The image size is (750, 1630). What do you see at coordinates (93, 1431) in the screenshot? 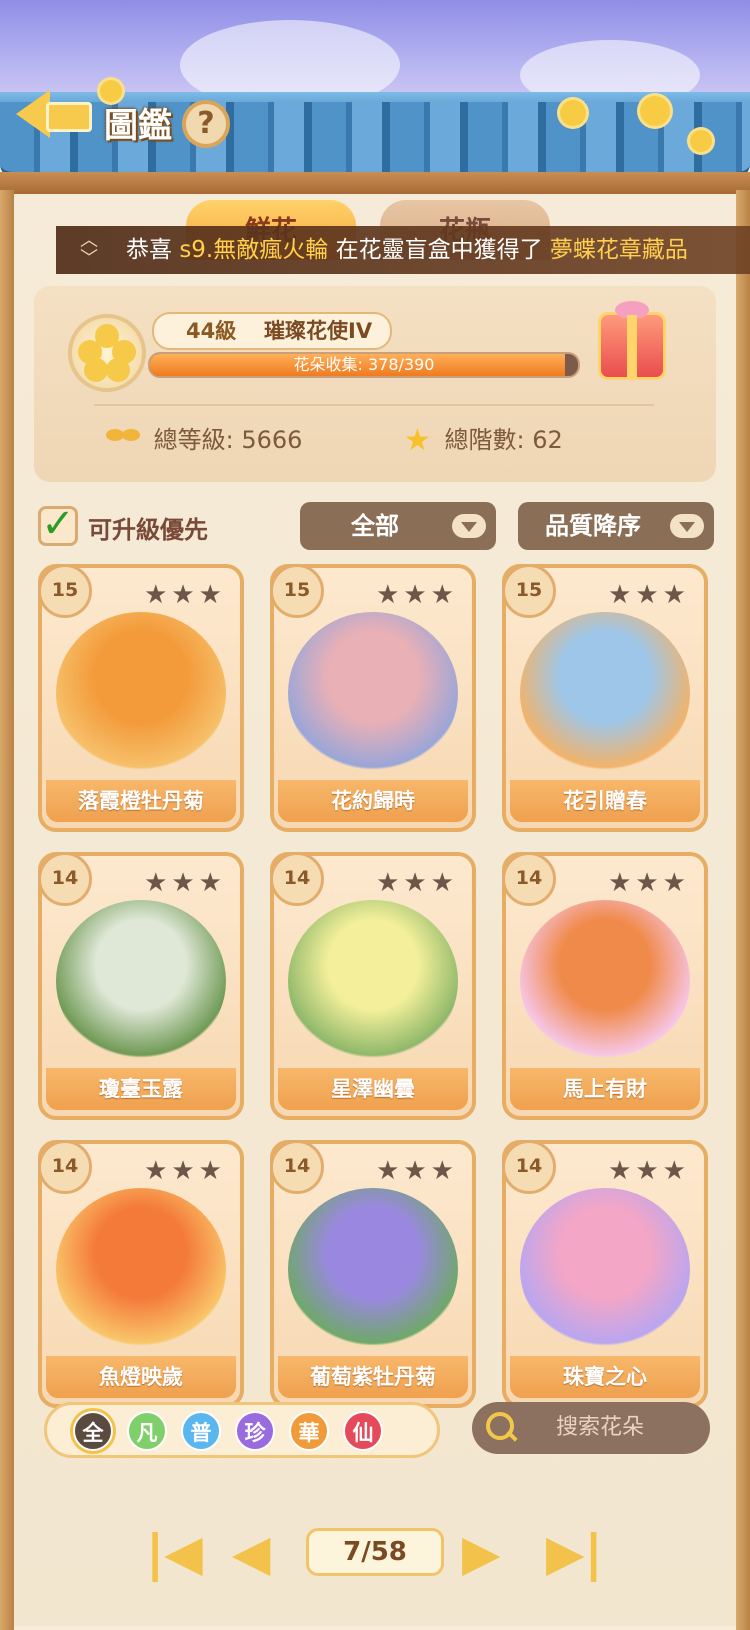
I see `rarity-filter-all: 全` at bounding box center [93, 1431].